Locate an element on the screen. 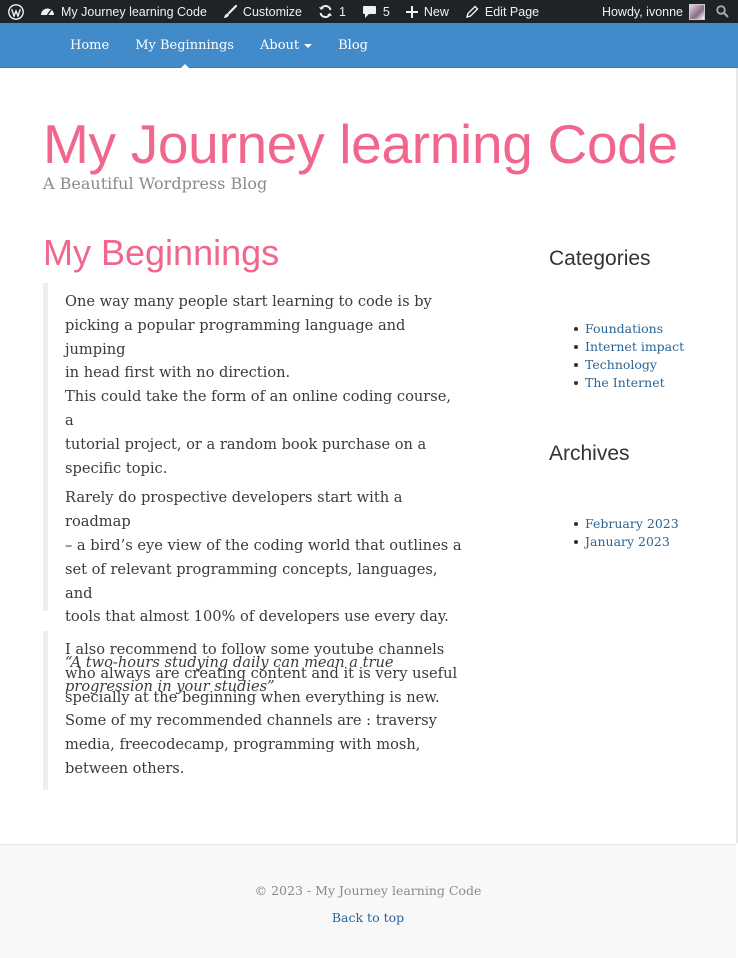  category-link-foundations: Foundations is located at coordinates (629, 329).